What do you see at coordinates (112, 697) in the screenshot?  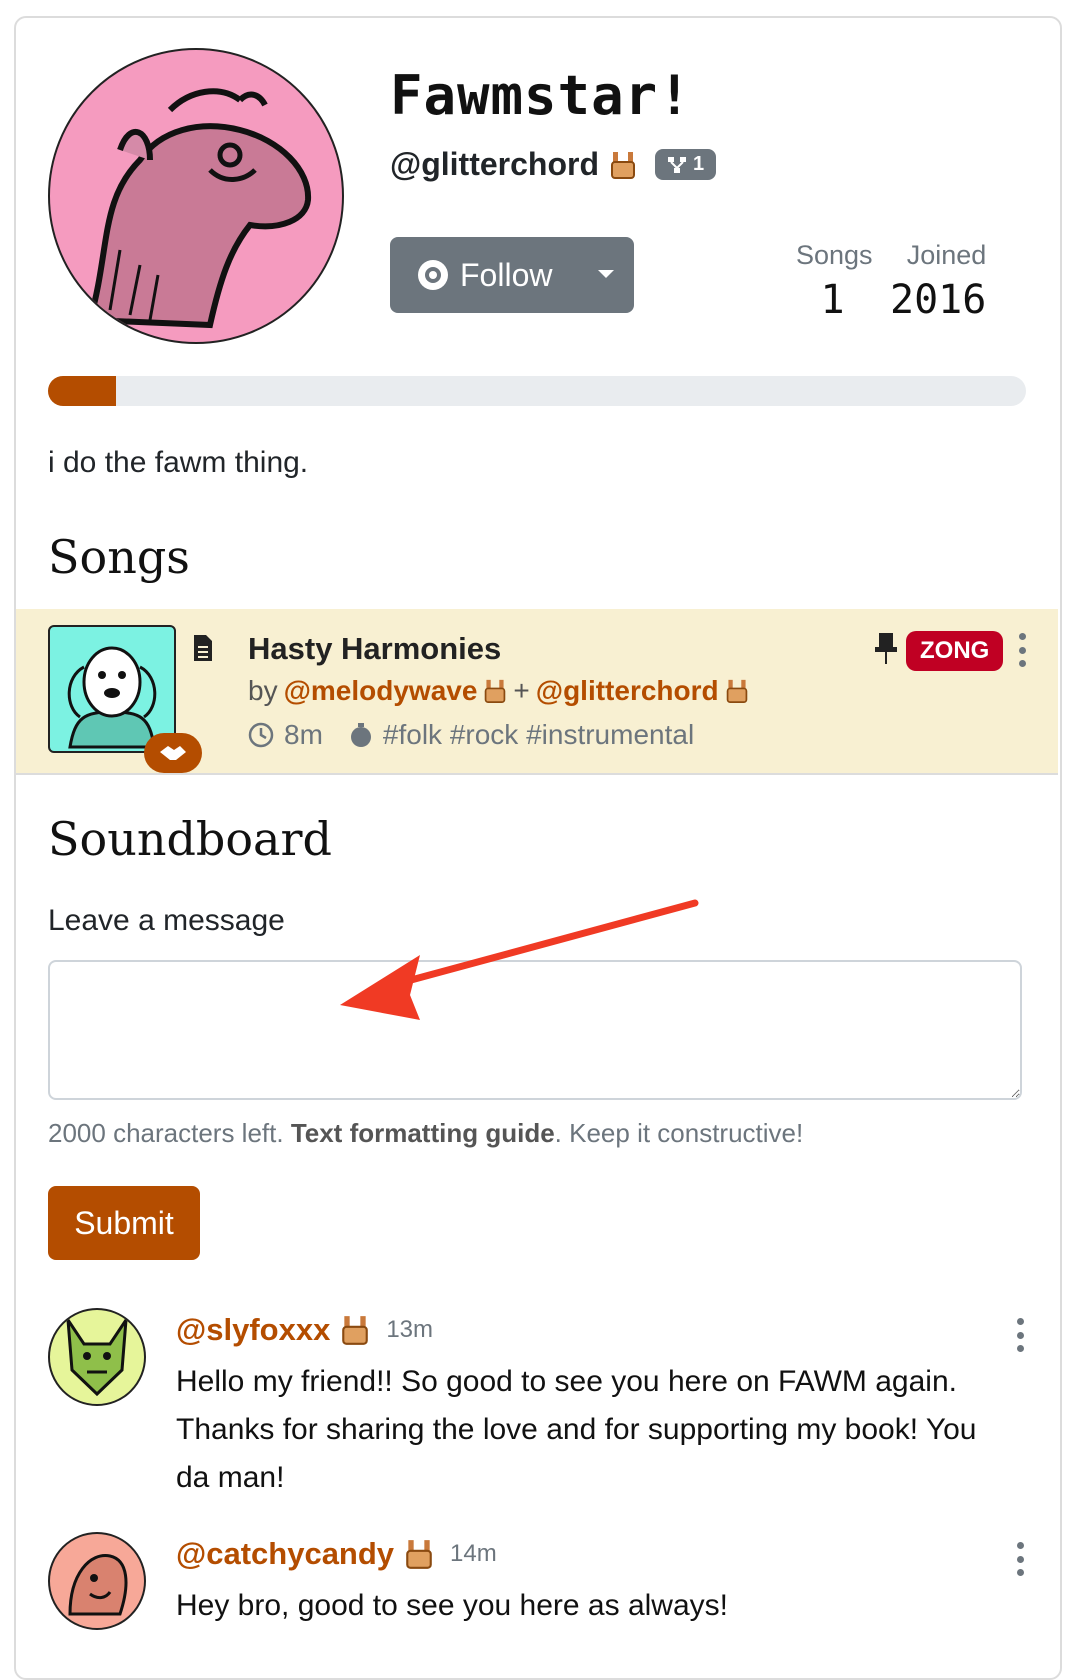 I see `dog-artwork-icon` at bounding box center [112, 697].